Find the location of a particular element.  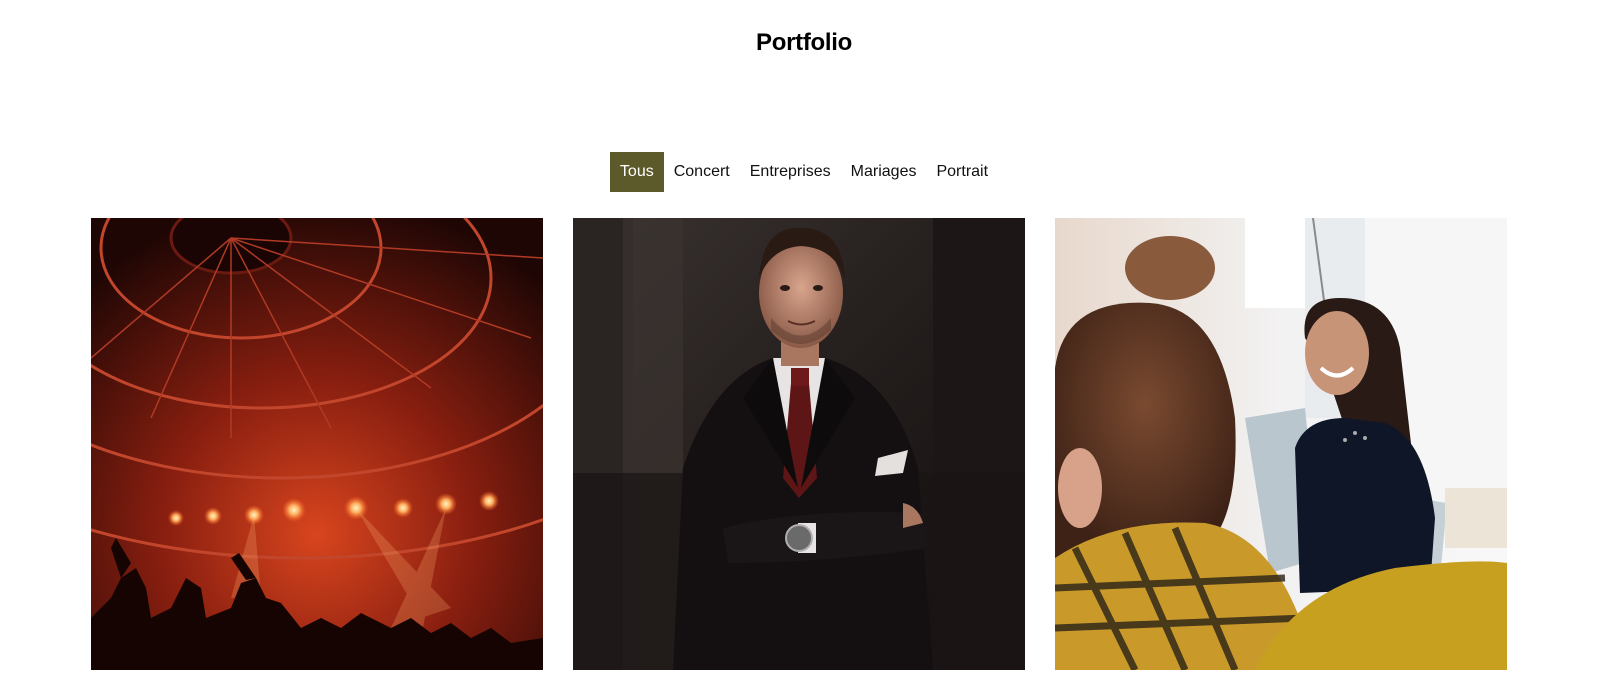

filter-concert-button: Concert is located at coordinates (702, 172).